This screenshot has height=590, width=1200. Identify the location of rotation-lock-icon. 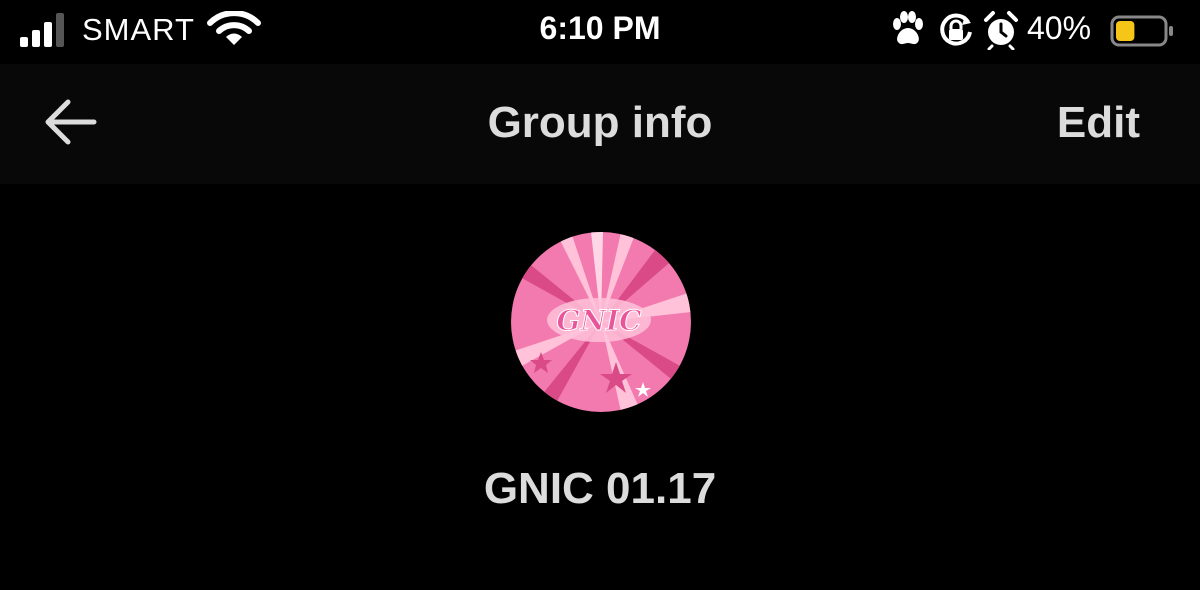
(956, 29).